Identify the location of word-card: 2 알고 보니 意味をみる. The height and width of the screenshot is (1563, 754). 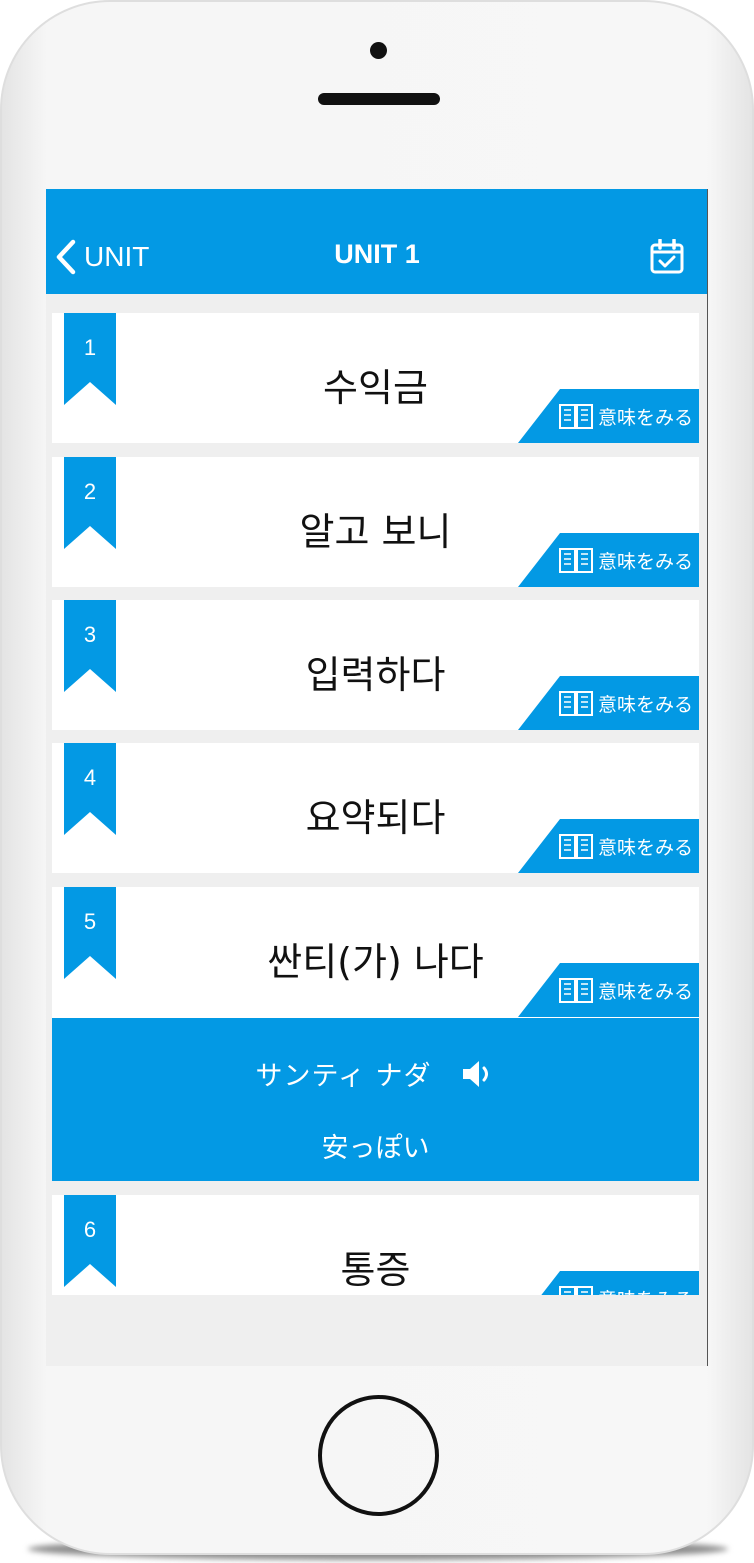
(375, 522).